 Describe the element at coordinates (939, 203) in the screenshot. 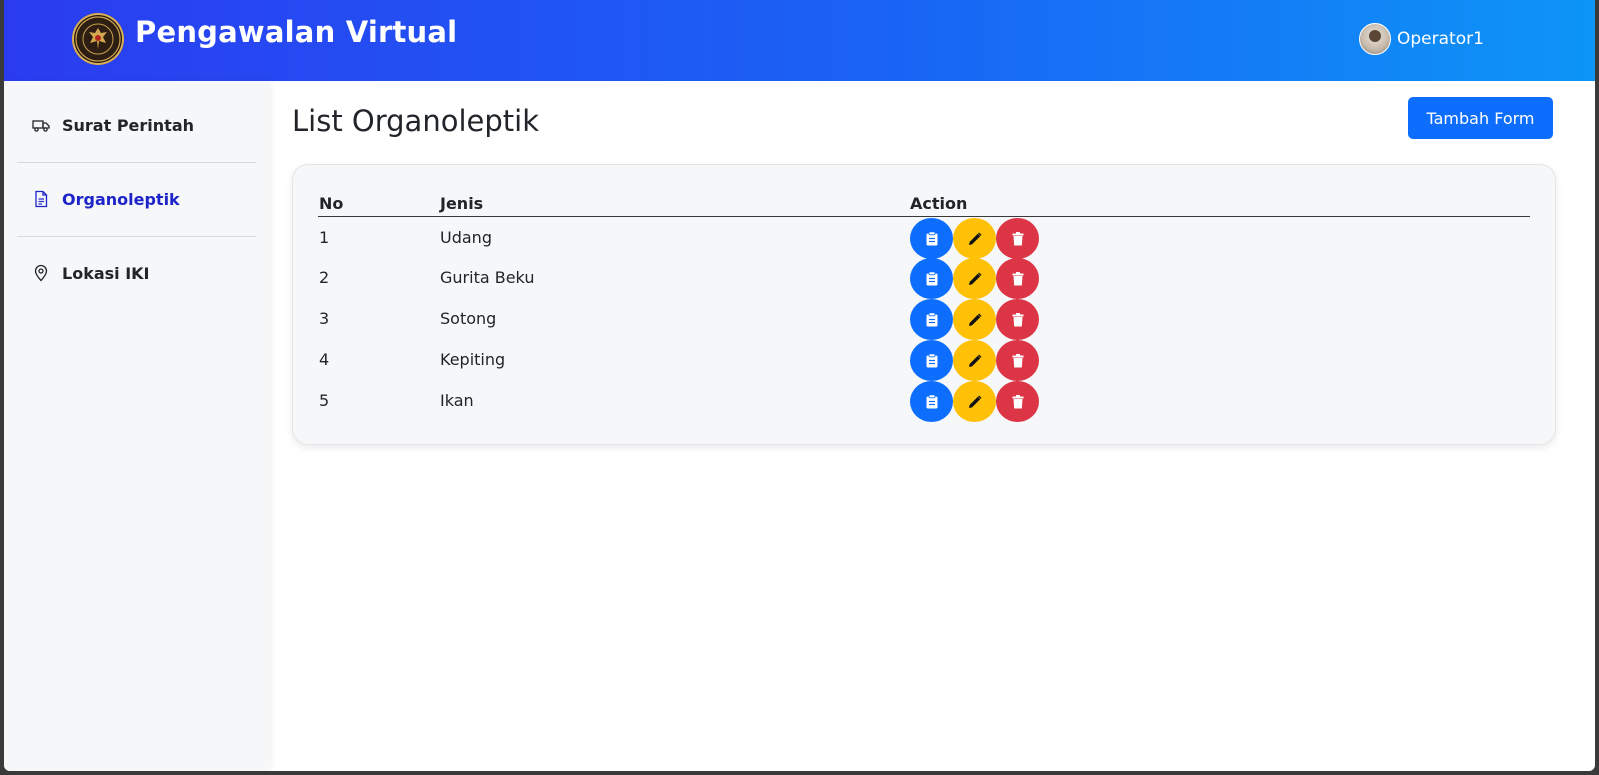

I see `column-header-action: Action` at that location.